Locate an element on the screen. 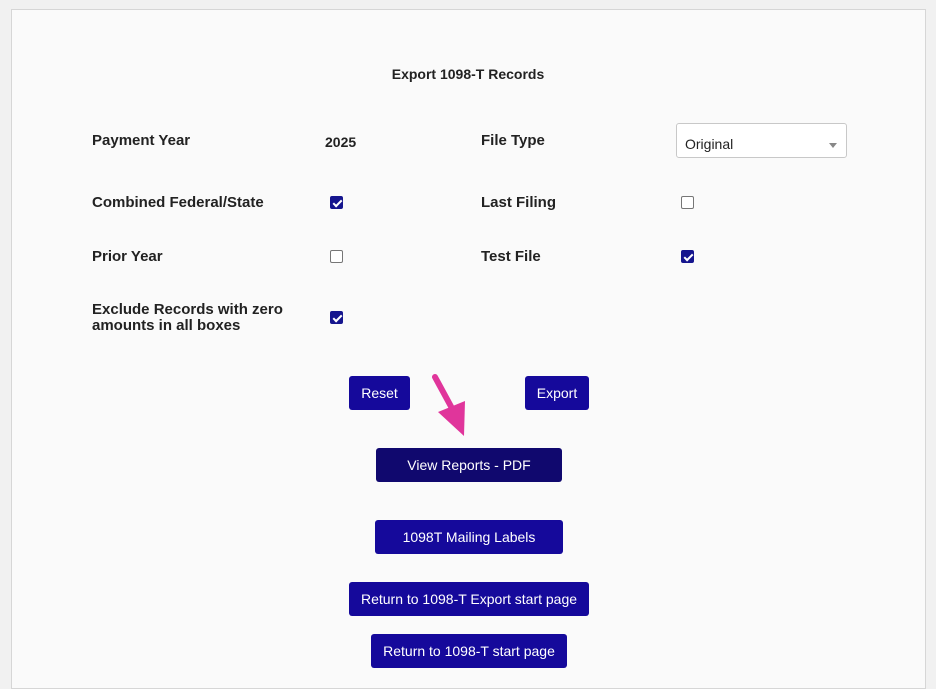 The height and width of the screenshot is (689, 936). exclude-zero-label-line1: Exclude Records with zero is located at coordinates (187, 309).